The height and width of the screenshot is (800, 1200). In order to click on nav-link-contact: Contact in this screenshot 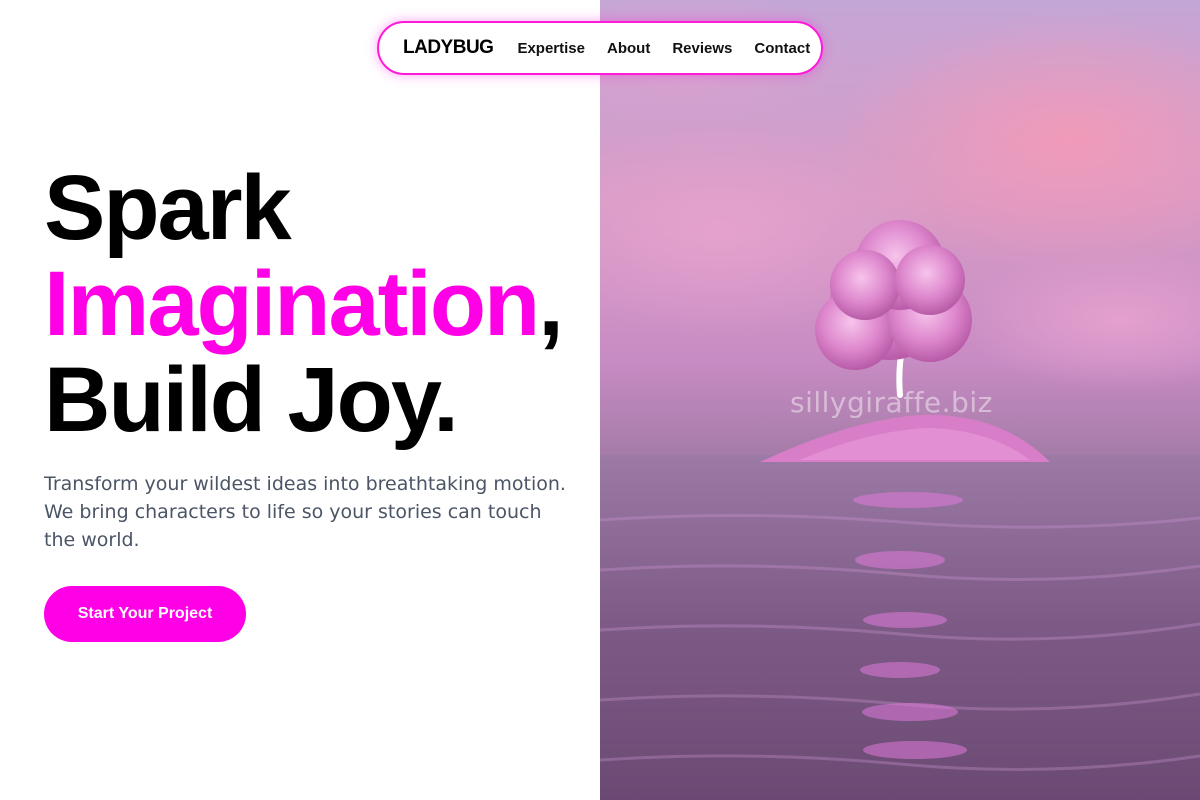, I will do `click(782, 48)`.